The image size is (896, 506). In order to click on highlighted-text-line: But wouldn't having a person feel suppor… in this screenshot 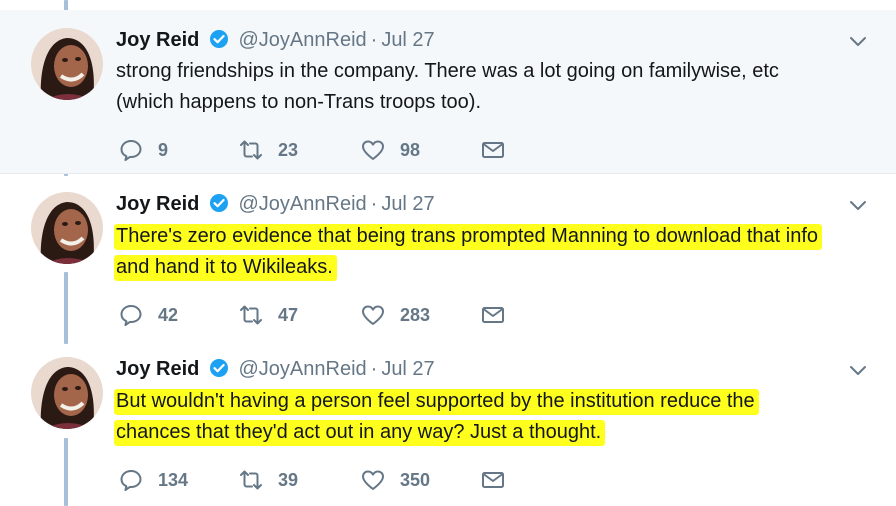, I will do `click(436, 402)`.